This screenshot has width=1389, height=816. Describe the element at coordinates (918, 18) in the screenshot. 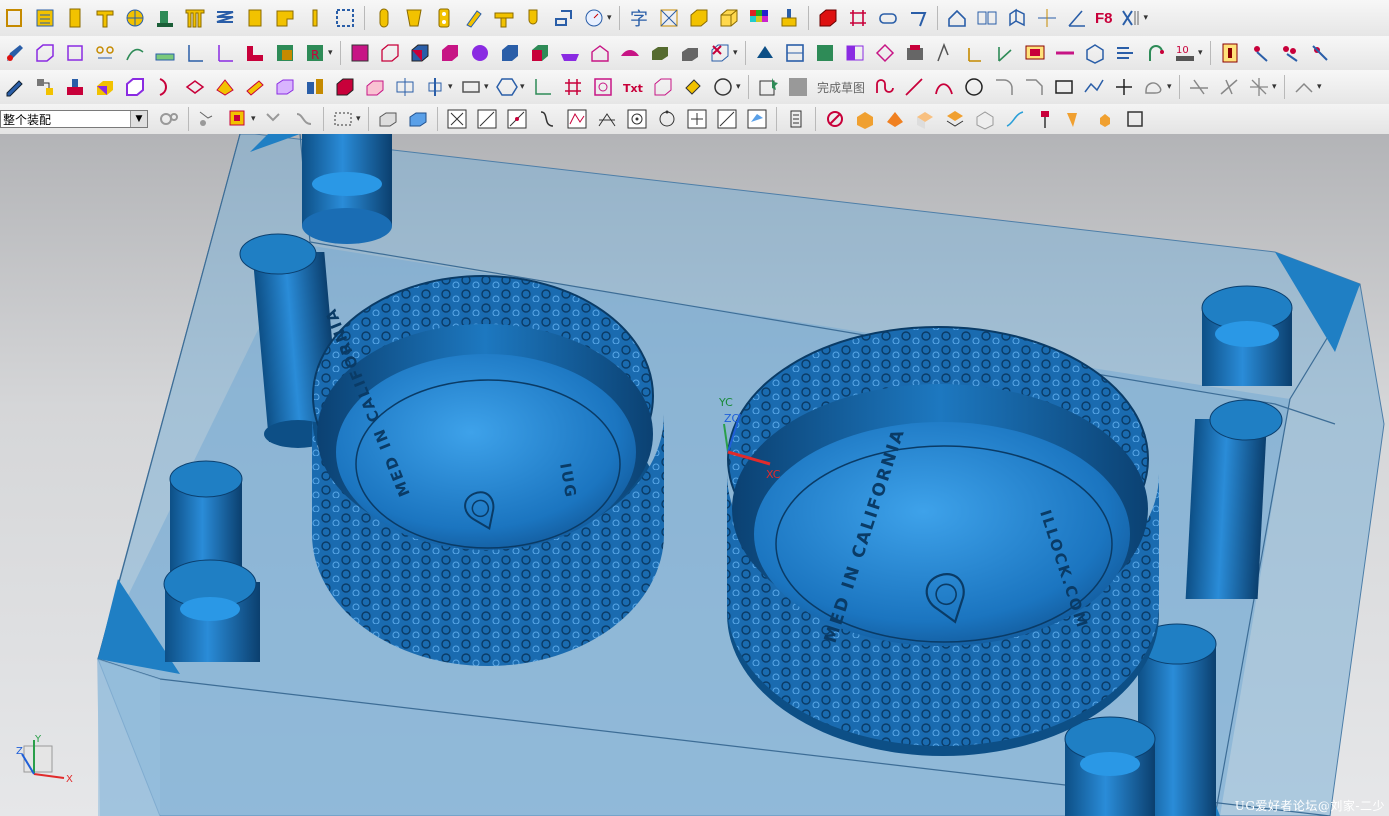

I see `offset-icon` at that location.